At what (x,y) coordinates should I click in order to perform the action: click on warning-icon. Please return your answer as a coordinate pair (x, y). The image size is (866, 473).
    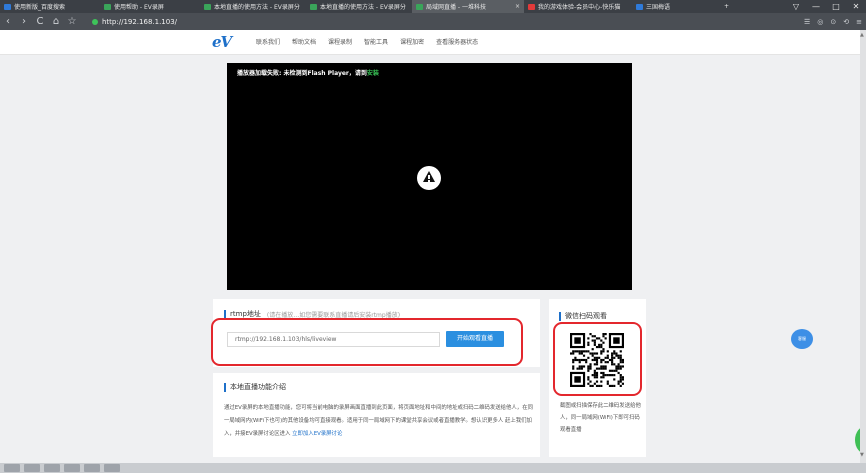
    Looking at the image, I should click on (429, 178).